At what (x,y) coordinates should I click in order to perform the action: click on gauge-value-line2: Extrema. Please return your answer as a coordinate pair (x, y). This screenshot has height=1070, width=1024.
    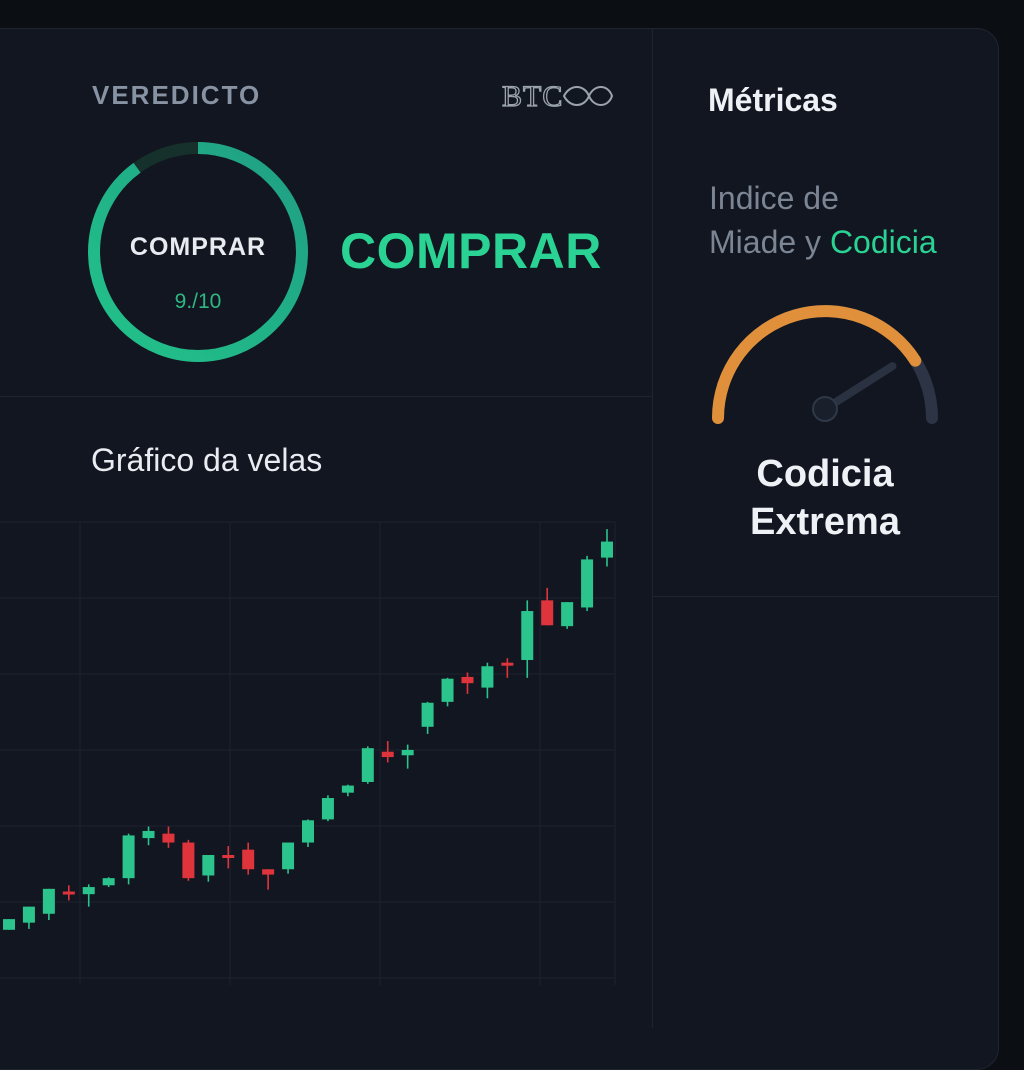
    Looking at the image, I should click on (825, 522).